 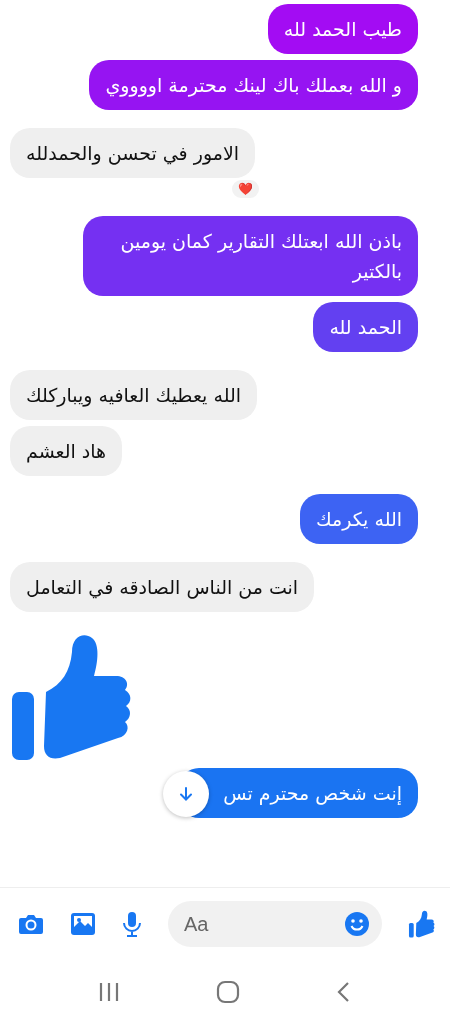 What do you see at coordinates (31, 924) in the screenshot?
I see `camera-icon` at bounding box center [31, 924].